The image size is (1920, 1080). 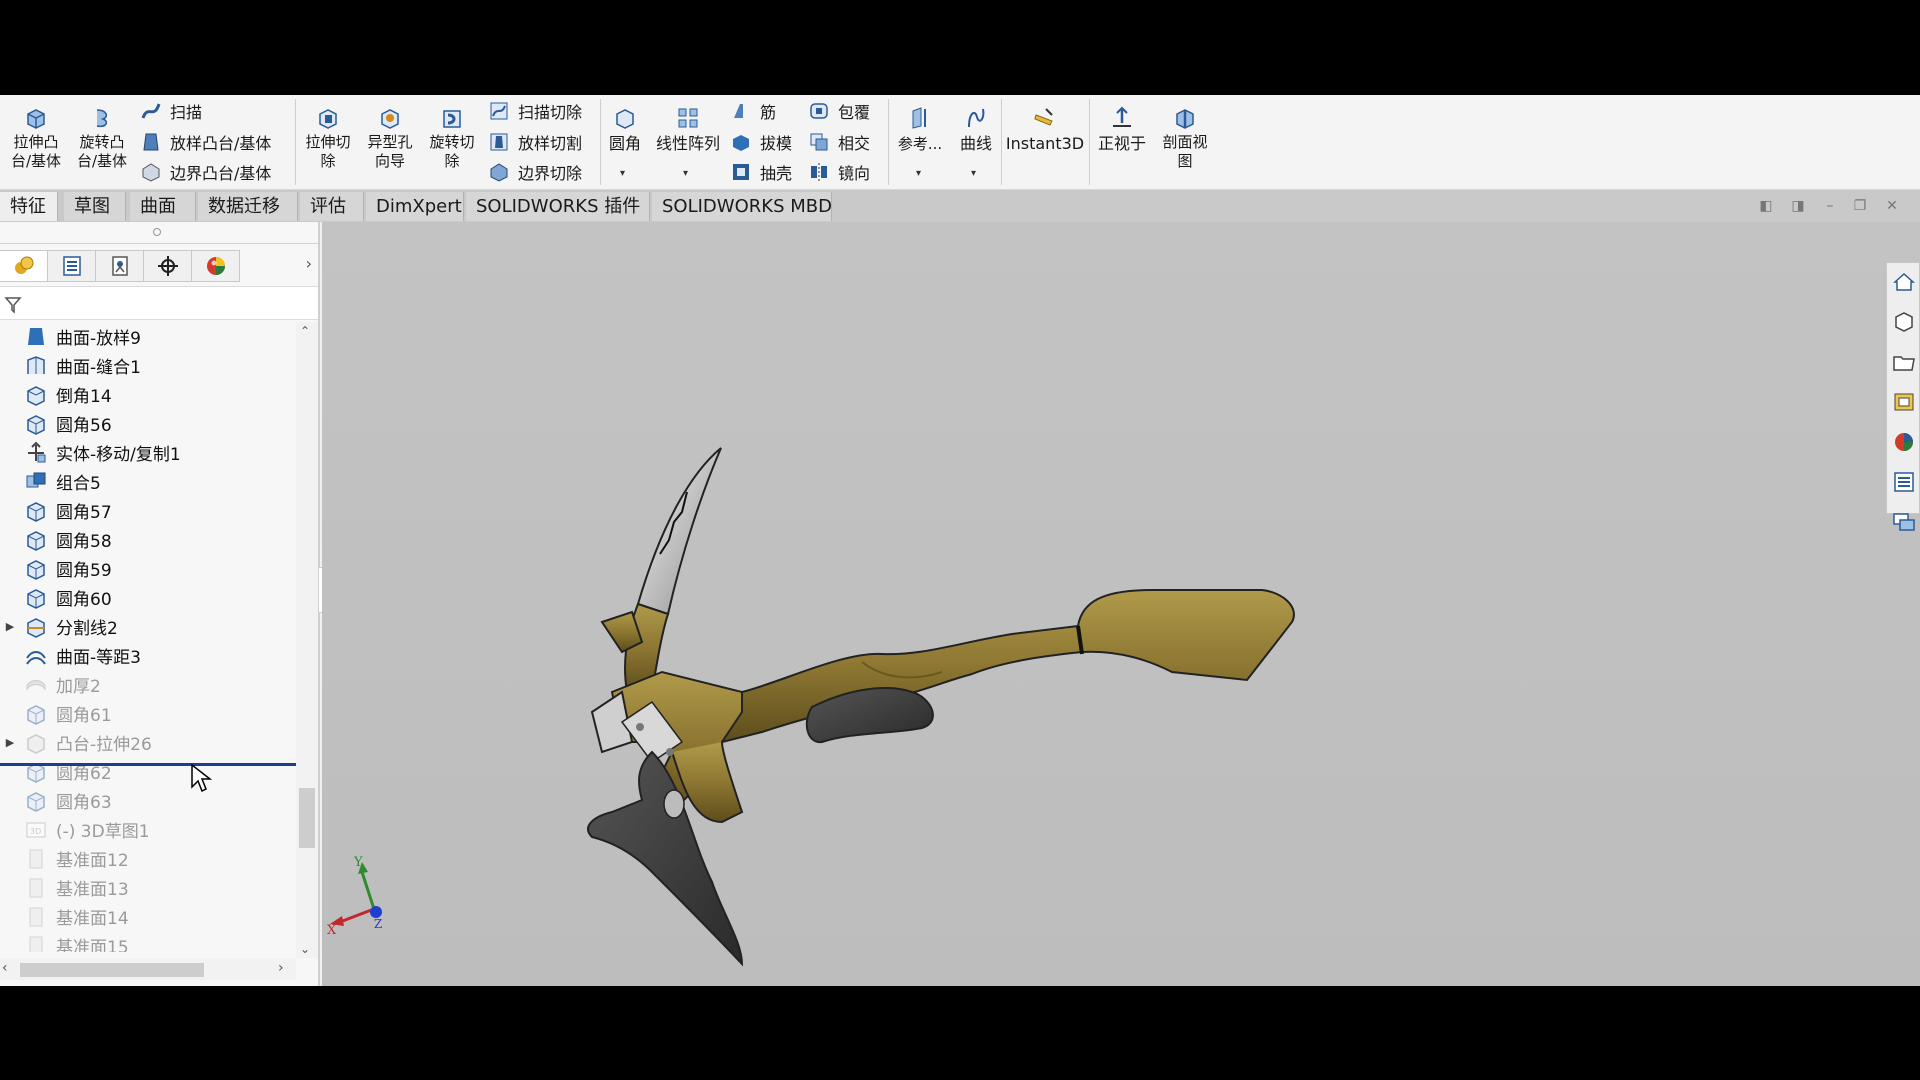 I want to click on tree-item: 圆角63, so click(x=148, y=800).